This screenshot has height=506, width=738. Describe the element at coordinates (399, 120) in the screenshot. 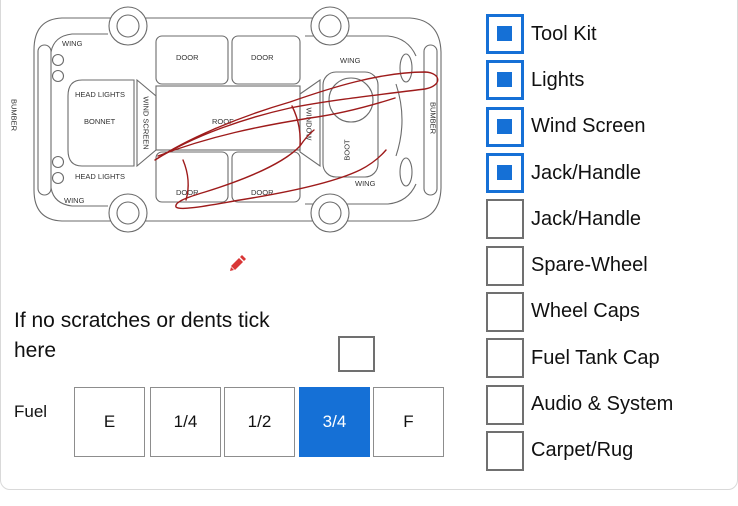

I see `rear-edge-line` at that location.